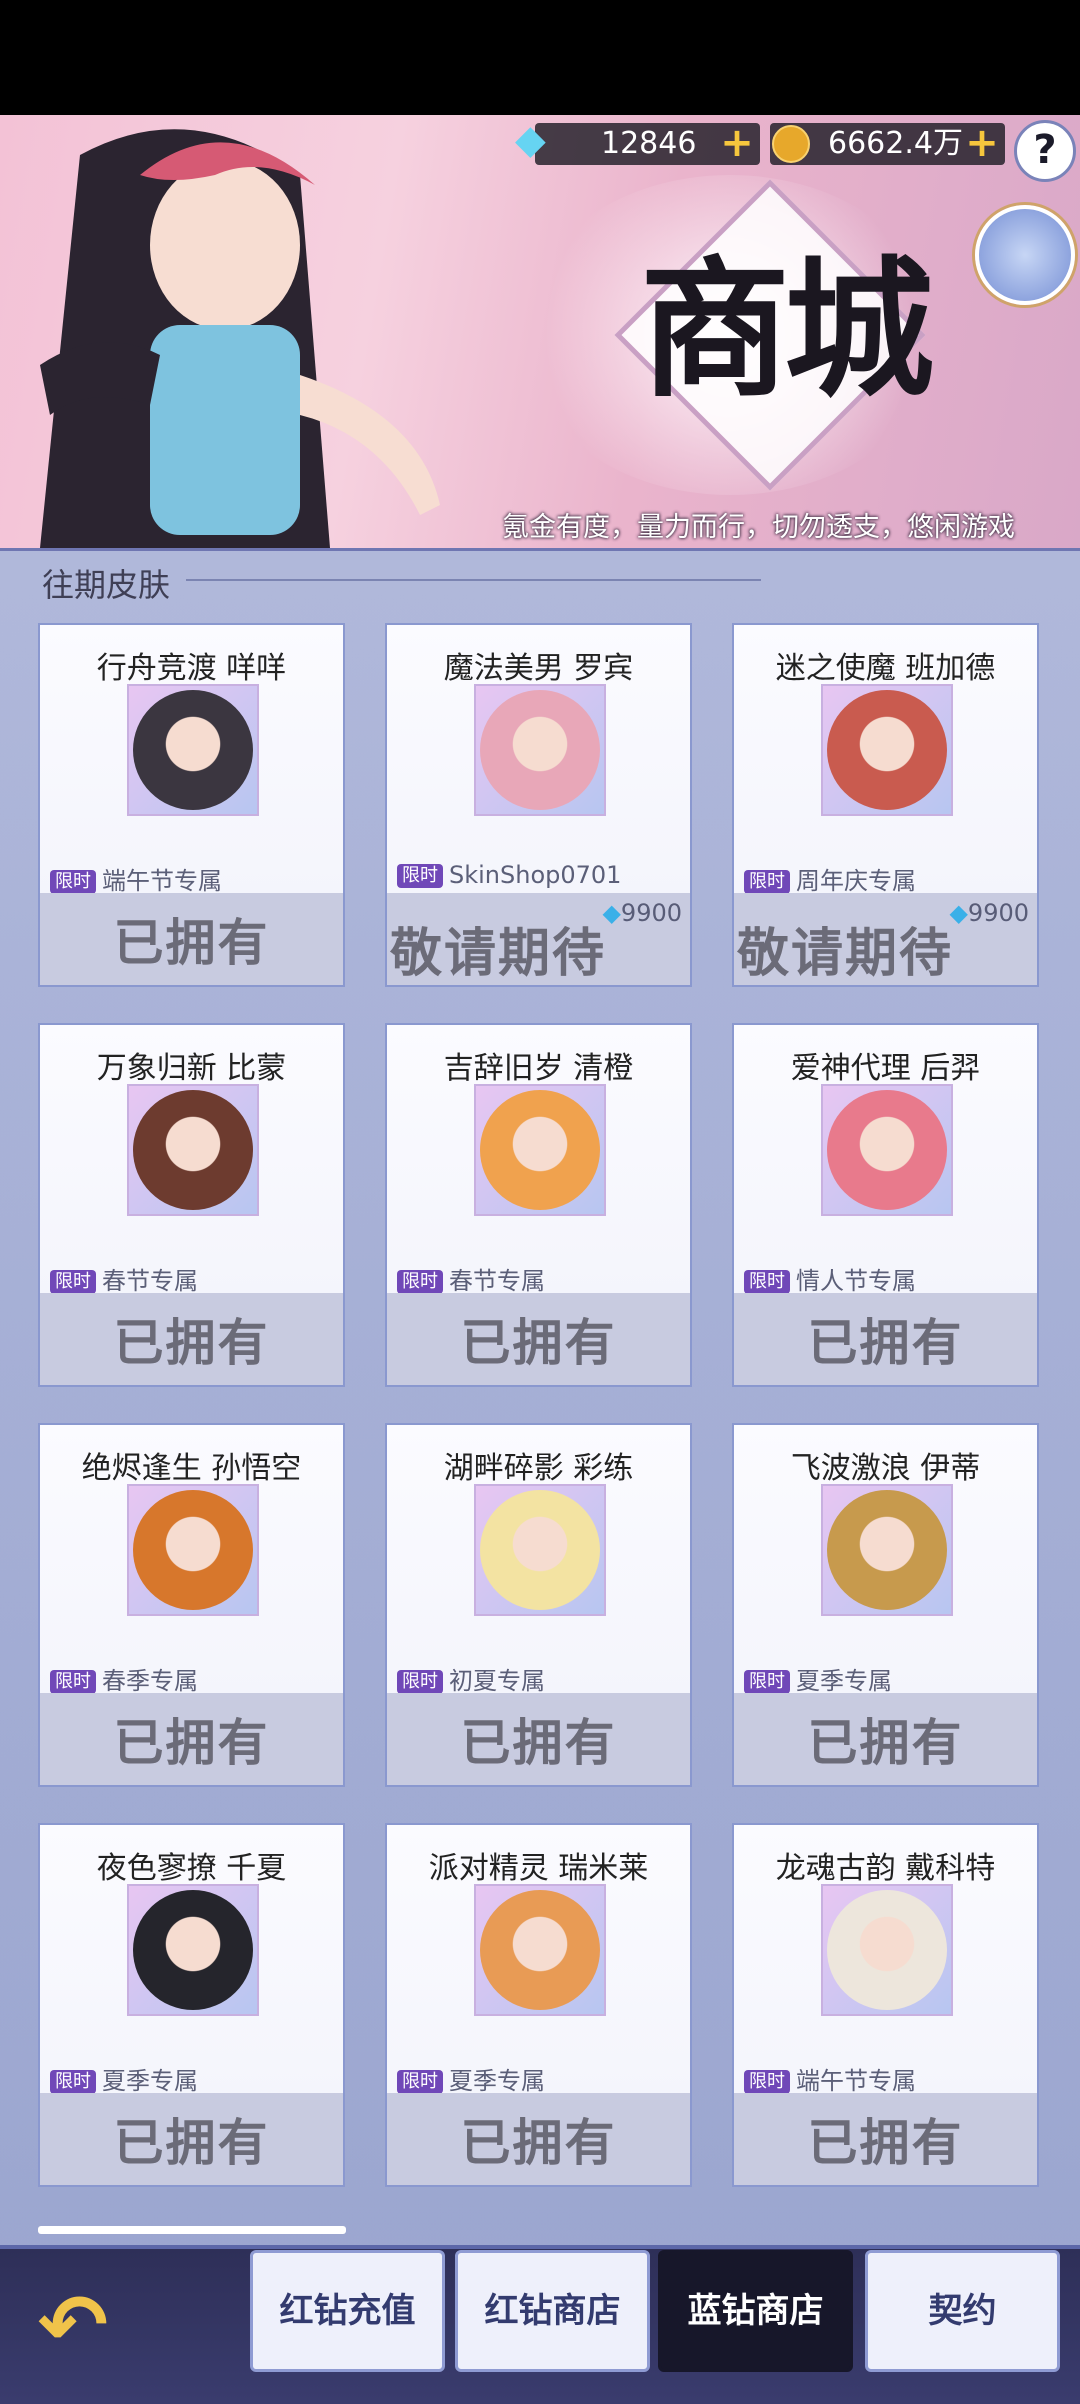  I want to click on skin-name: 吉辞旧岁 清橙, so click(538, 1068).